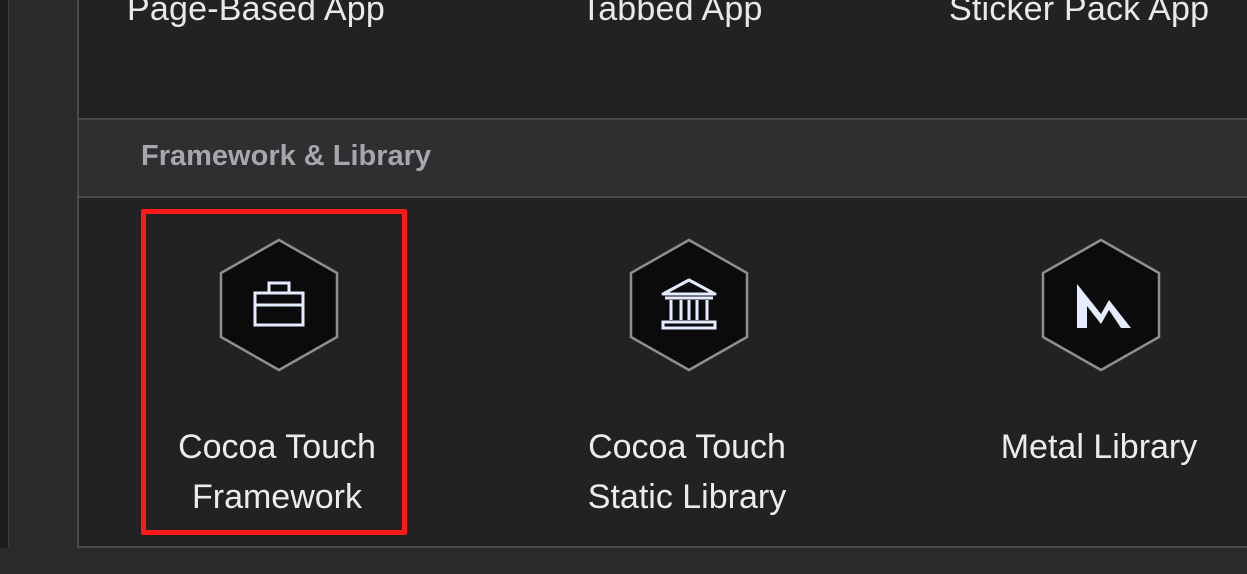 This screenshot has height=574, width=1247. Describe the element at coordinates (1101, 305) in the screenshot. I see `metal-icon` at that location.